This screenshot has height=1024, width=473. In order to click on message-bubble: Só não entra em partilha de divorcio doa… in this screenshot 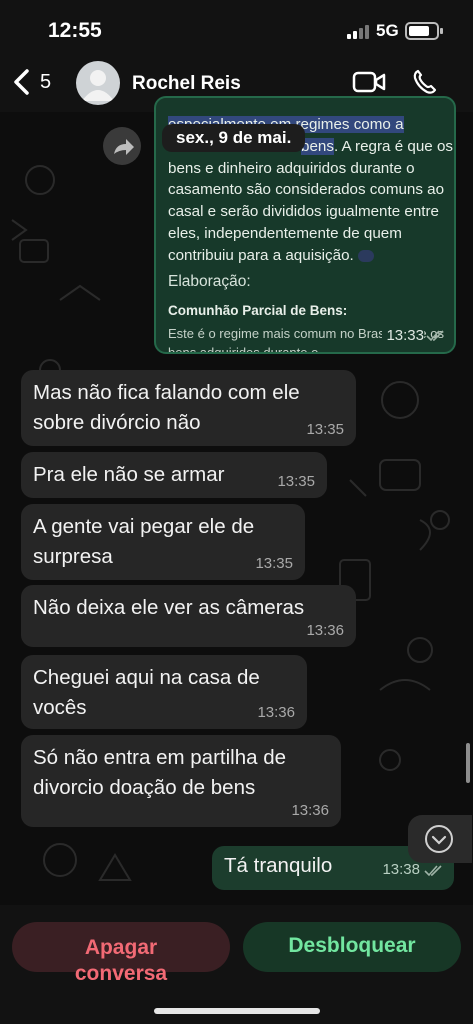, I will do `click(181, 781)`.